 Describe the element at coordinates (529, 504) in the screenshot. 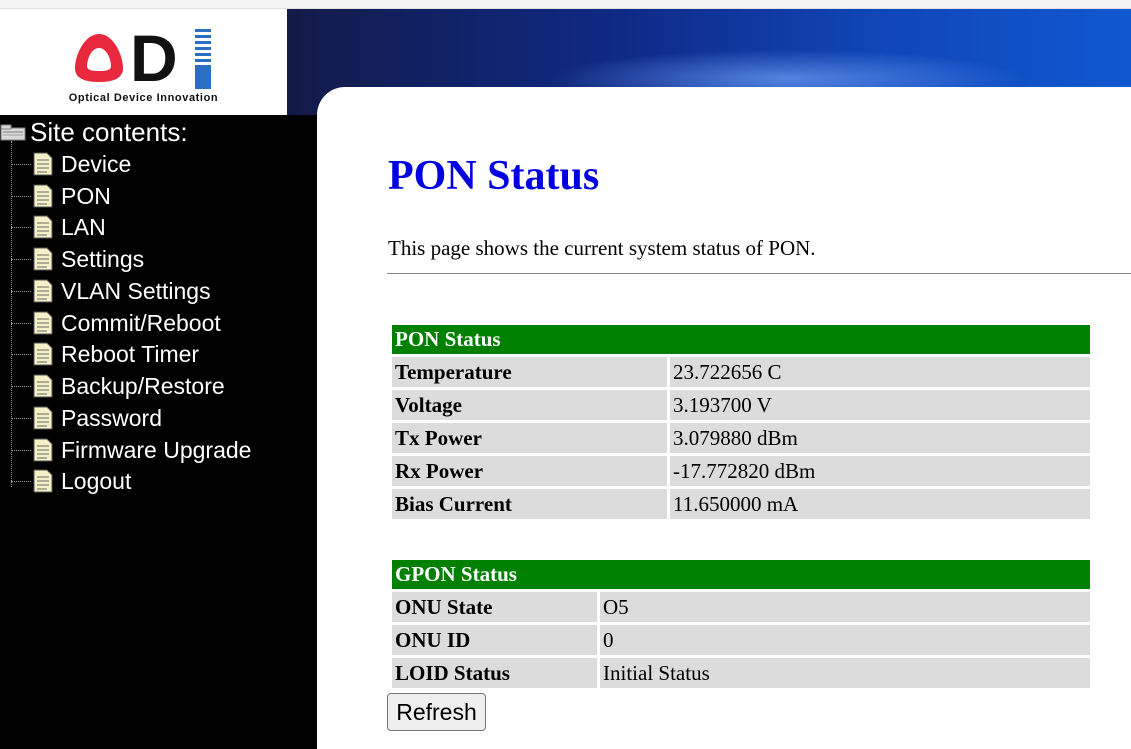

I see `row-label: Bias Current` at that location.